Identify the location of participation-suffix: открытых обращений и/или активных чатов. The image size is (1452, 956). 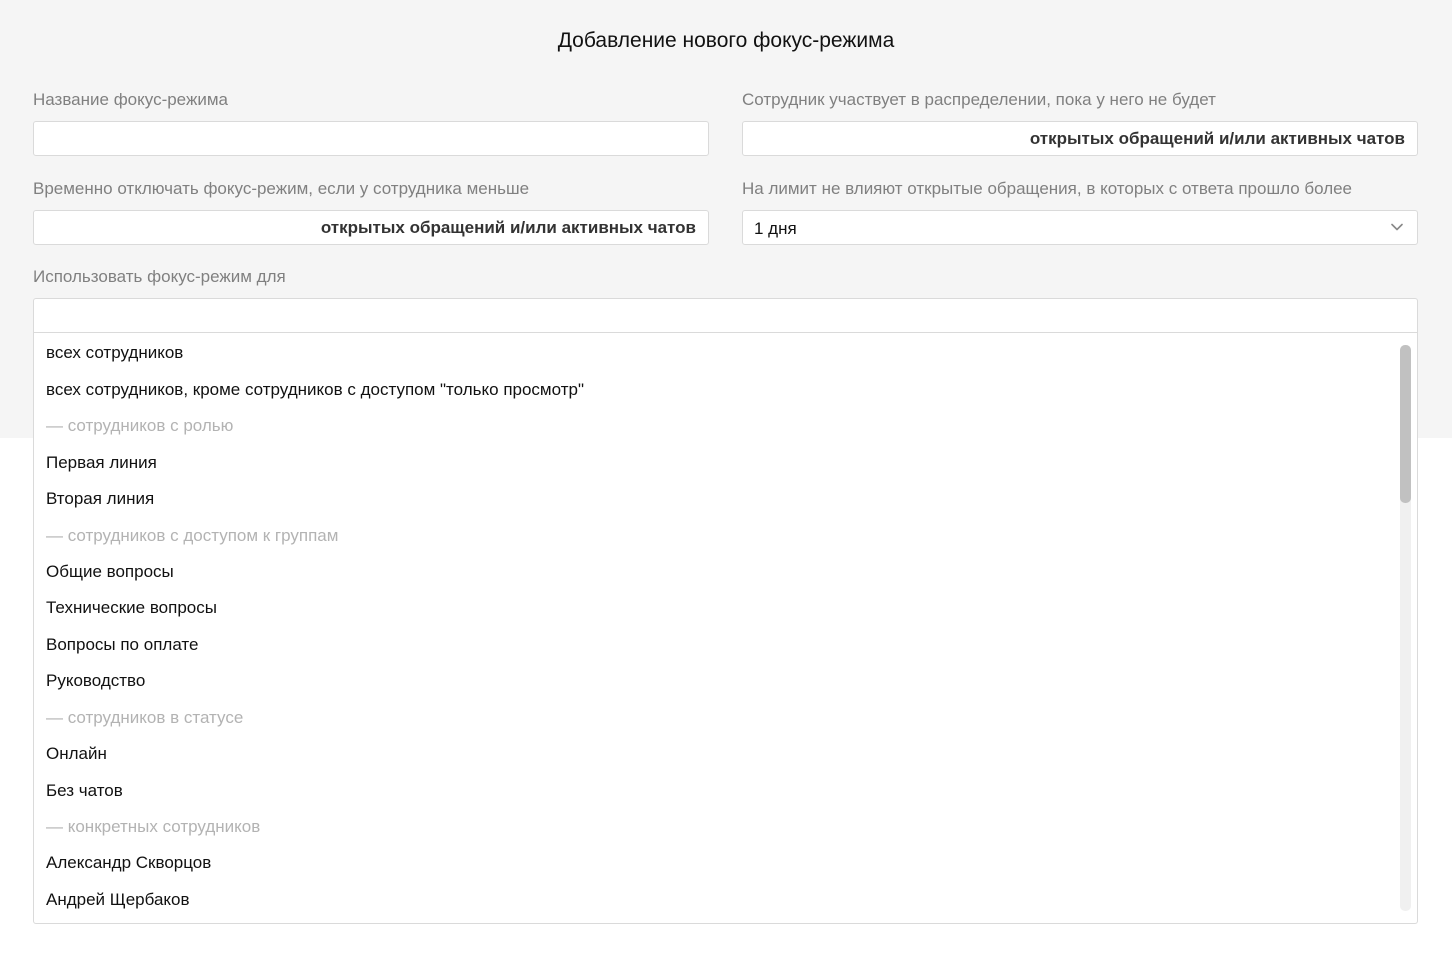
(1217, 138).